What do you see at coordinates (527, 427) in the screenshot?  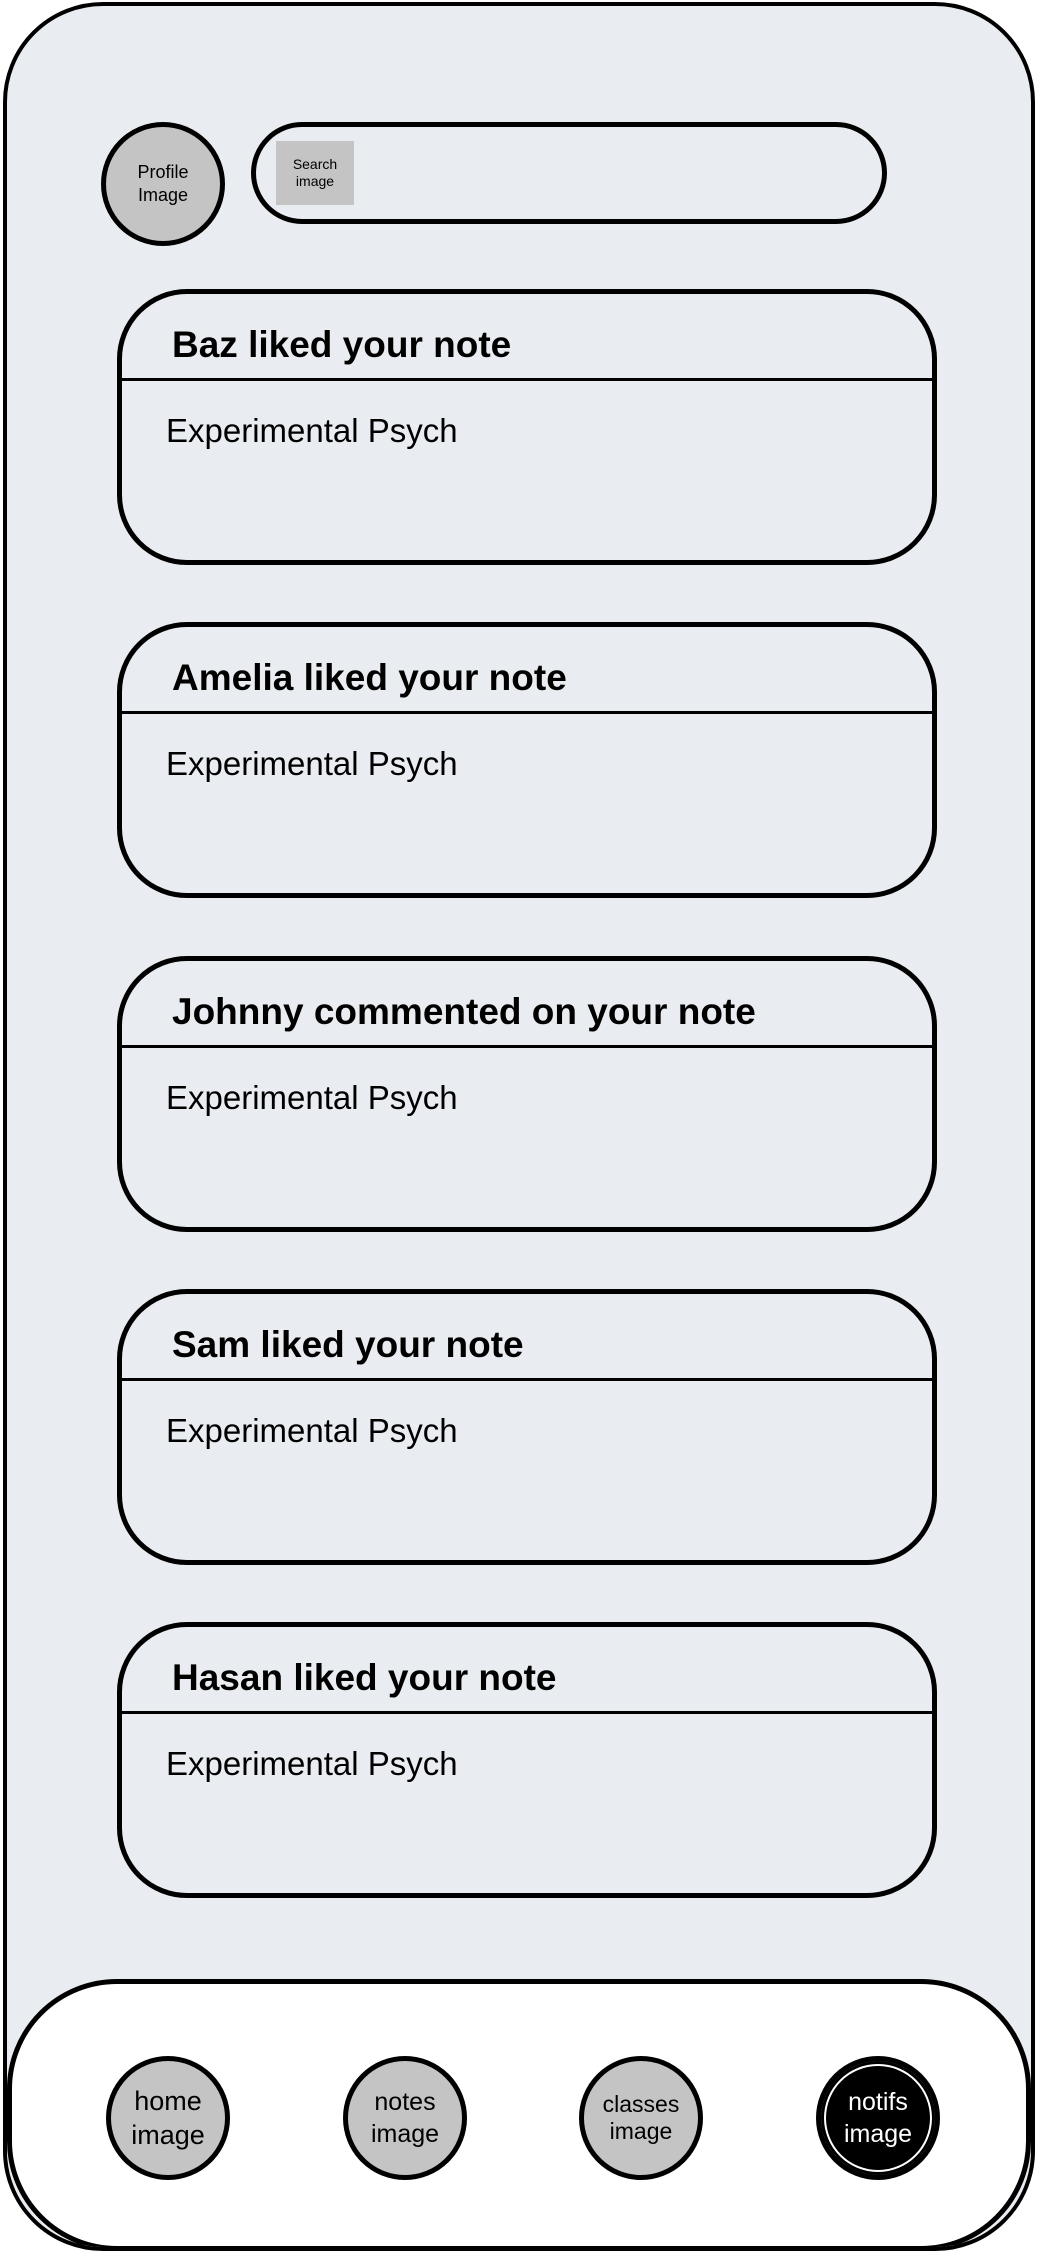 I see `notification-card: Baz liked your note Experimental Psych` at bounding box center [527, 427].